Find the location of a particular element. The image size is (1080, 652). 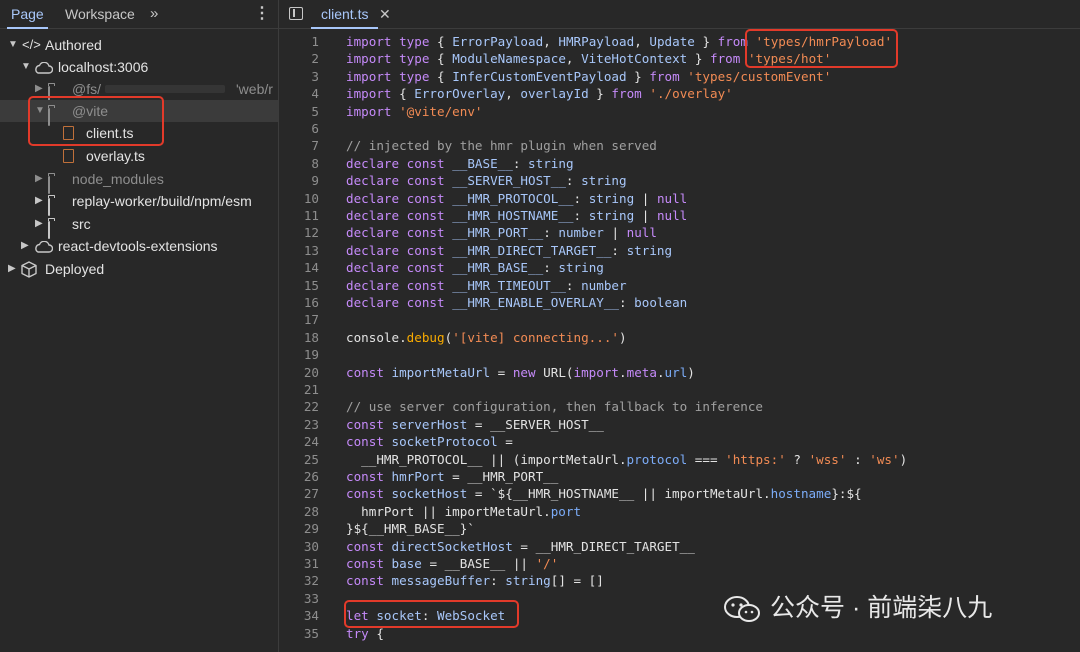

line-number: 19 is located at coordinates (299, 354).